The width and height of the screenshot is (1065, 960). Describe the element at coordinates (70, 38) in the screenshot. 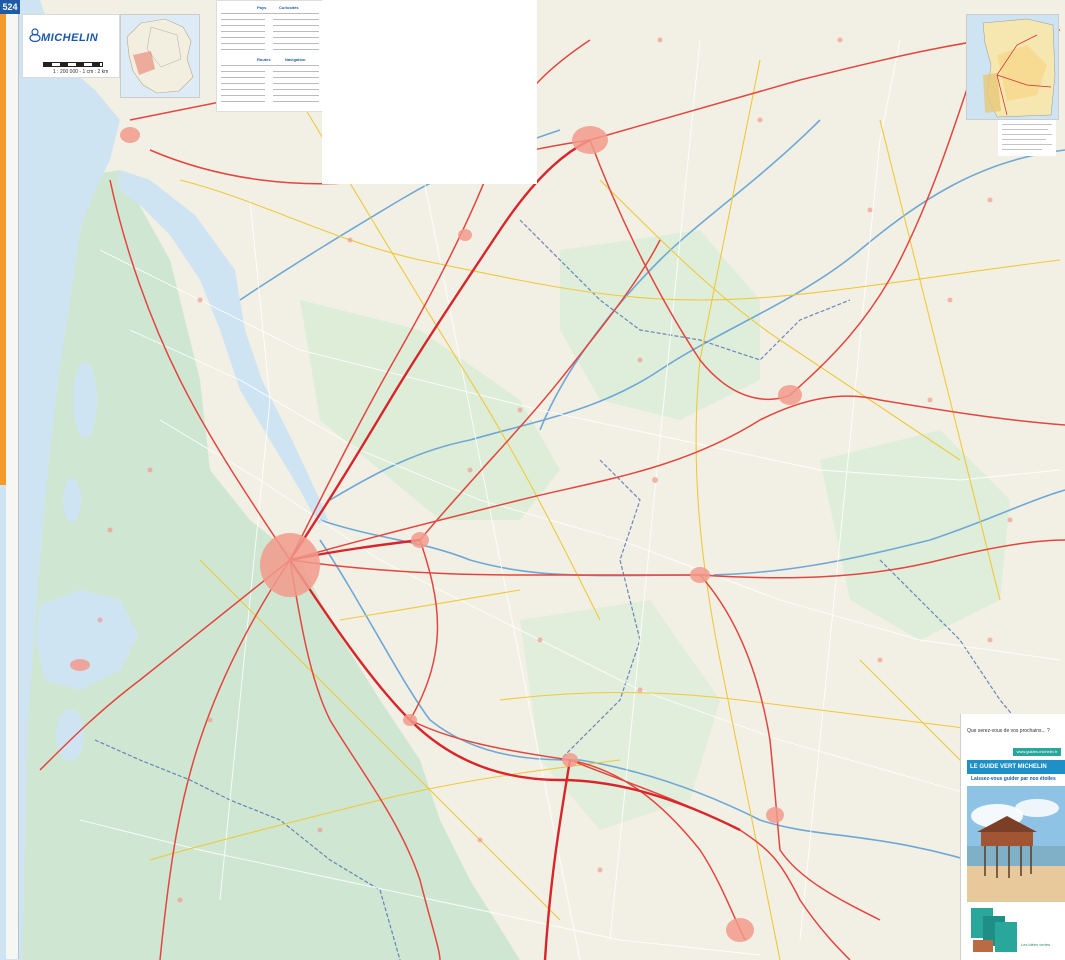

I see `brand-logo: MICHELIN` at that location.